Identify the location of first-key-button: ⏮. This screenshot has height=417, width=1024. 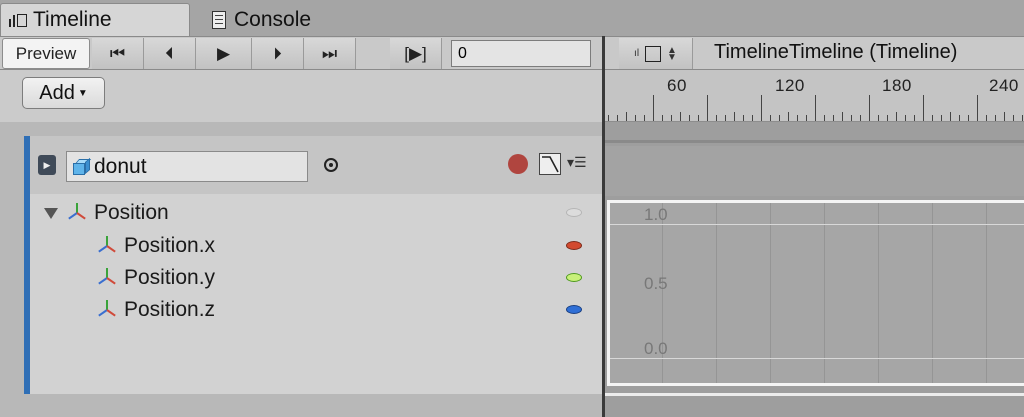
(118, 53).